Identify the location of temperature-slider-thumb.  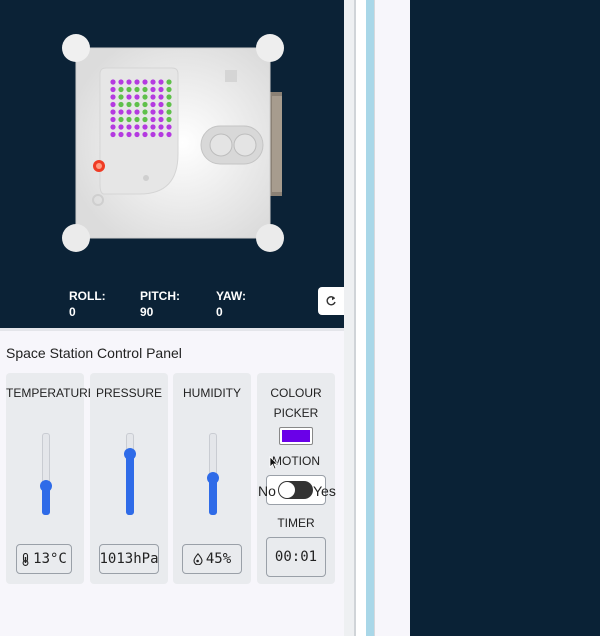
(46, 486).